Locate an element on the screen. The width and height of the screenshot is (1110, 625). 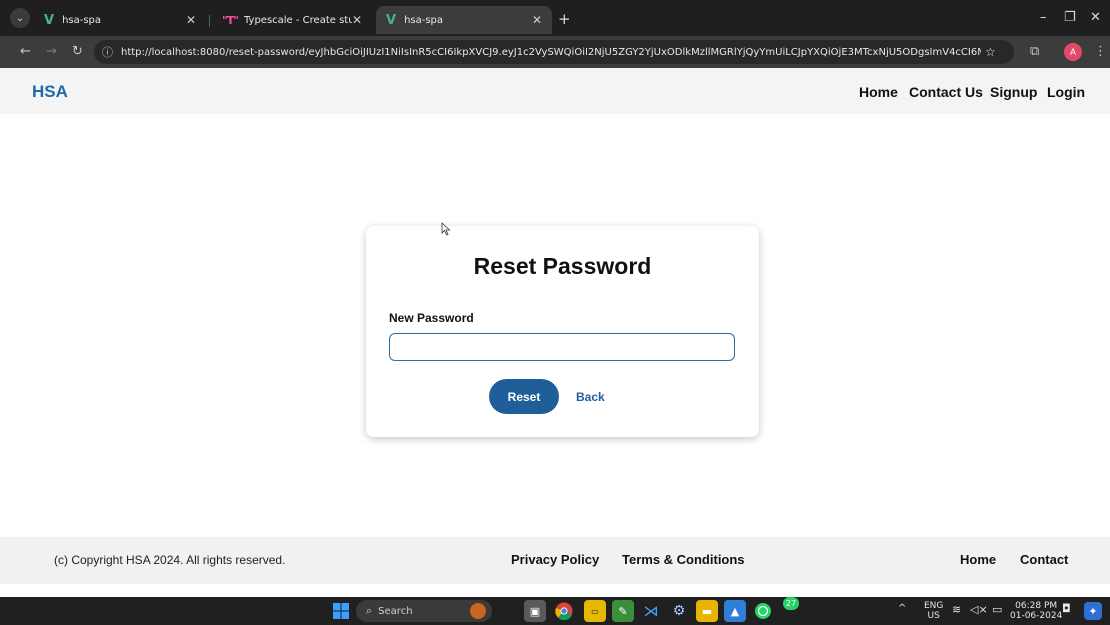
close-window-icon: ✕ is located at coordinates (1095, 17).